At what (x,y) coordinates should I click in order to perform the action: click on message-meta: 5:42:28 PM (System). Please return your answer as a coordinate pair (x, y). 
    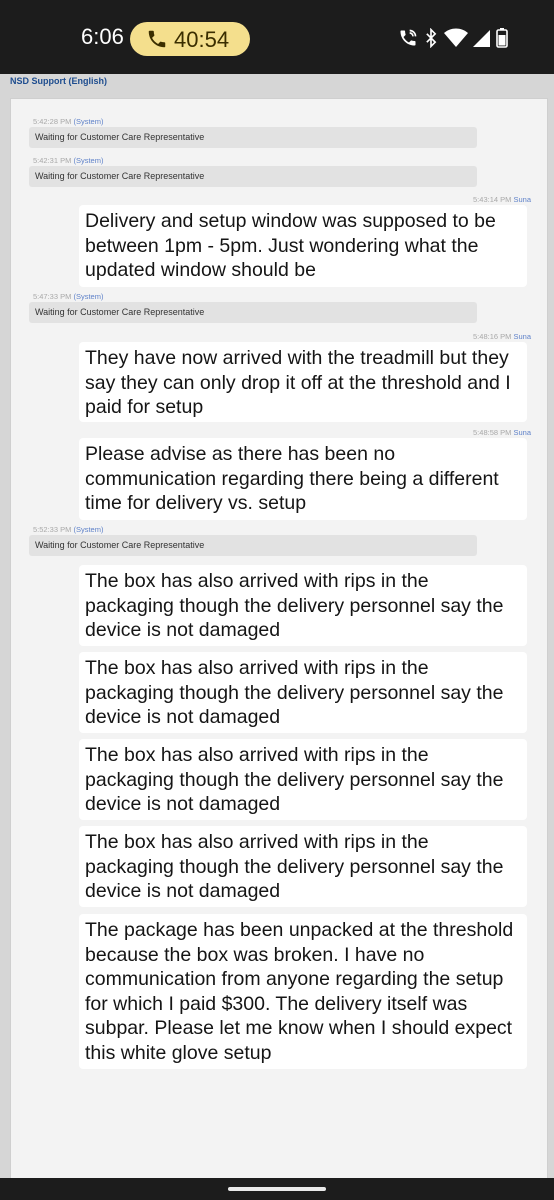
    Looking at the image, I should click on (68, 121).